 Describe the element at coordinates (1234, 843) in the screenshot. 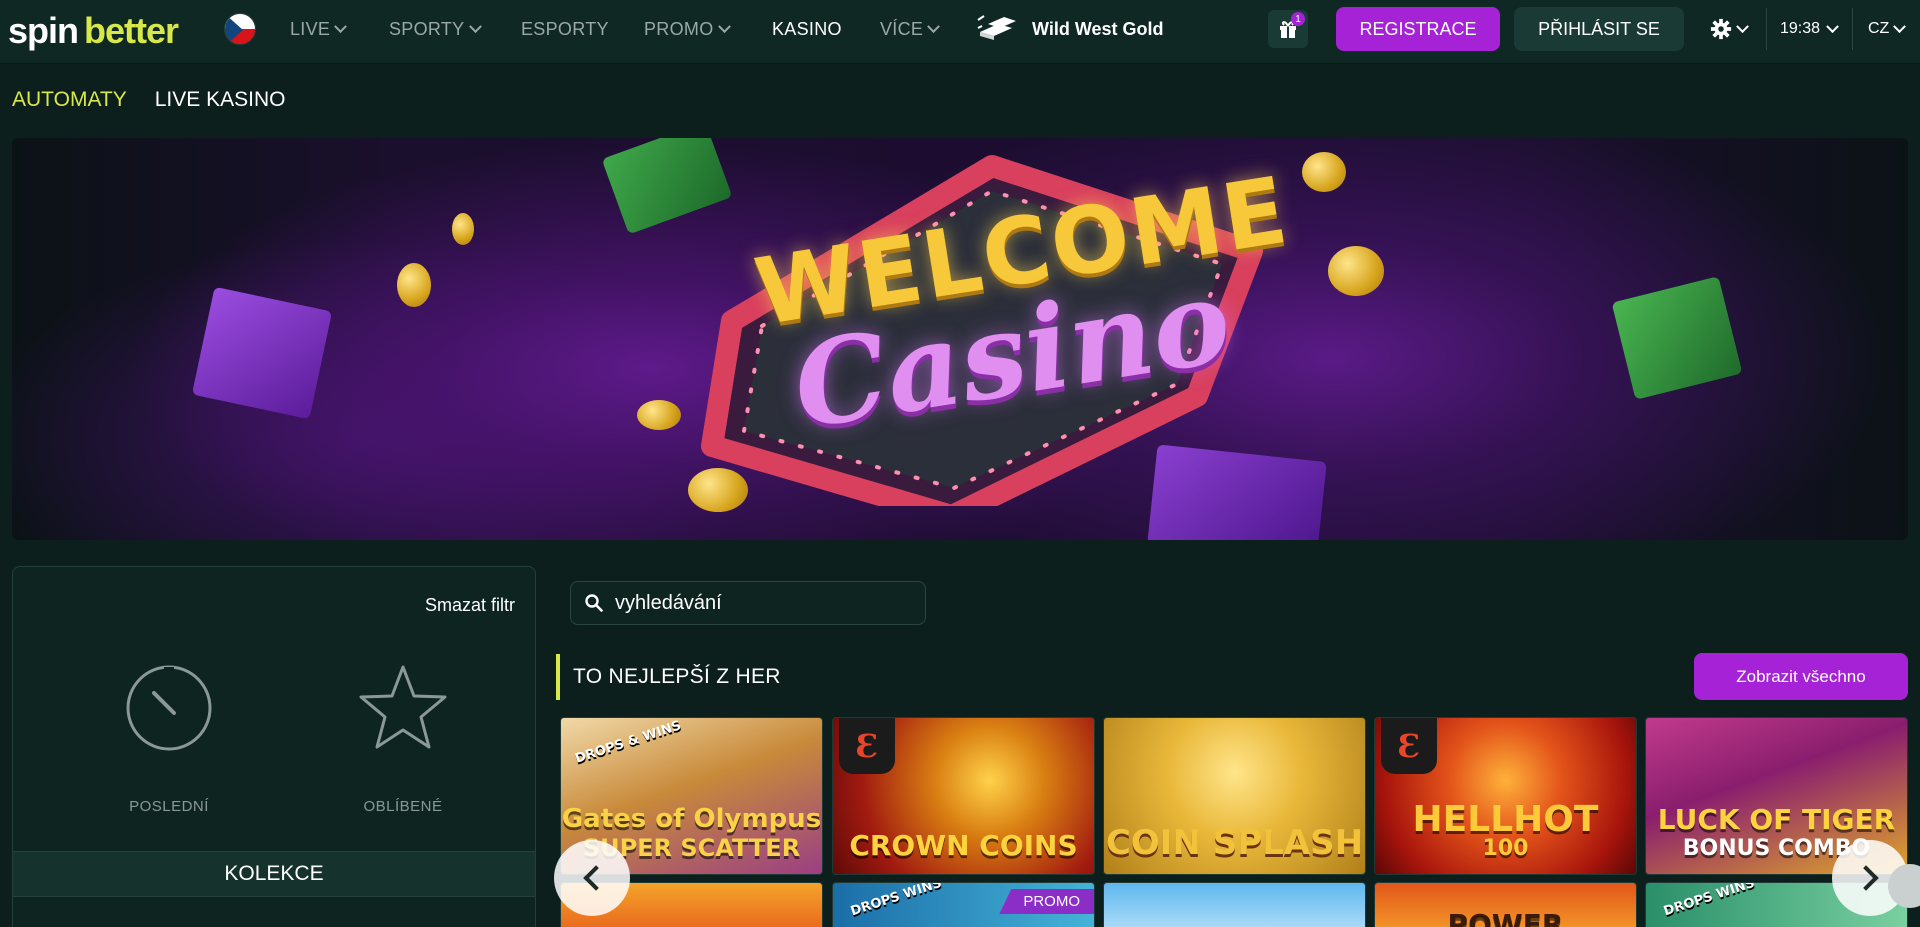

I see `game-title: COIN SPLASH` at that location.